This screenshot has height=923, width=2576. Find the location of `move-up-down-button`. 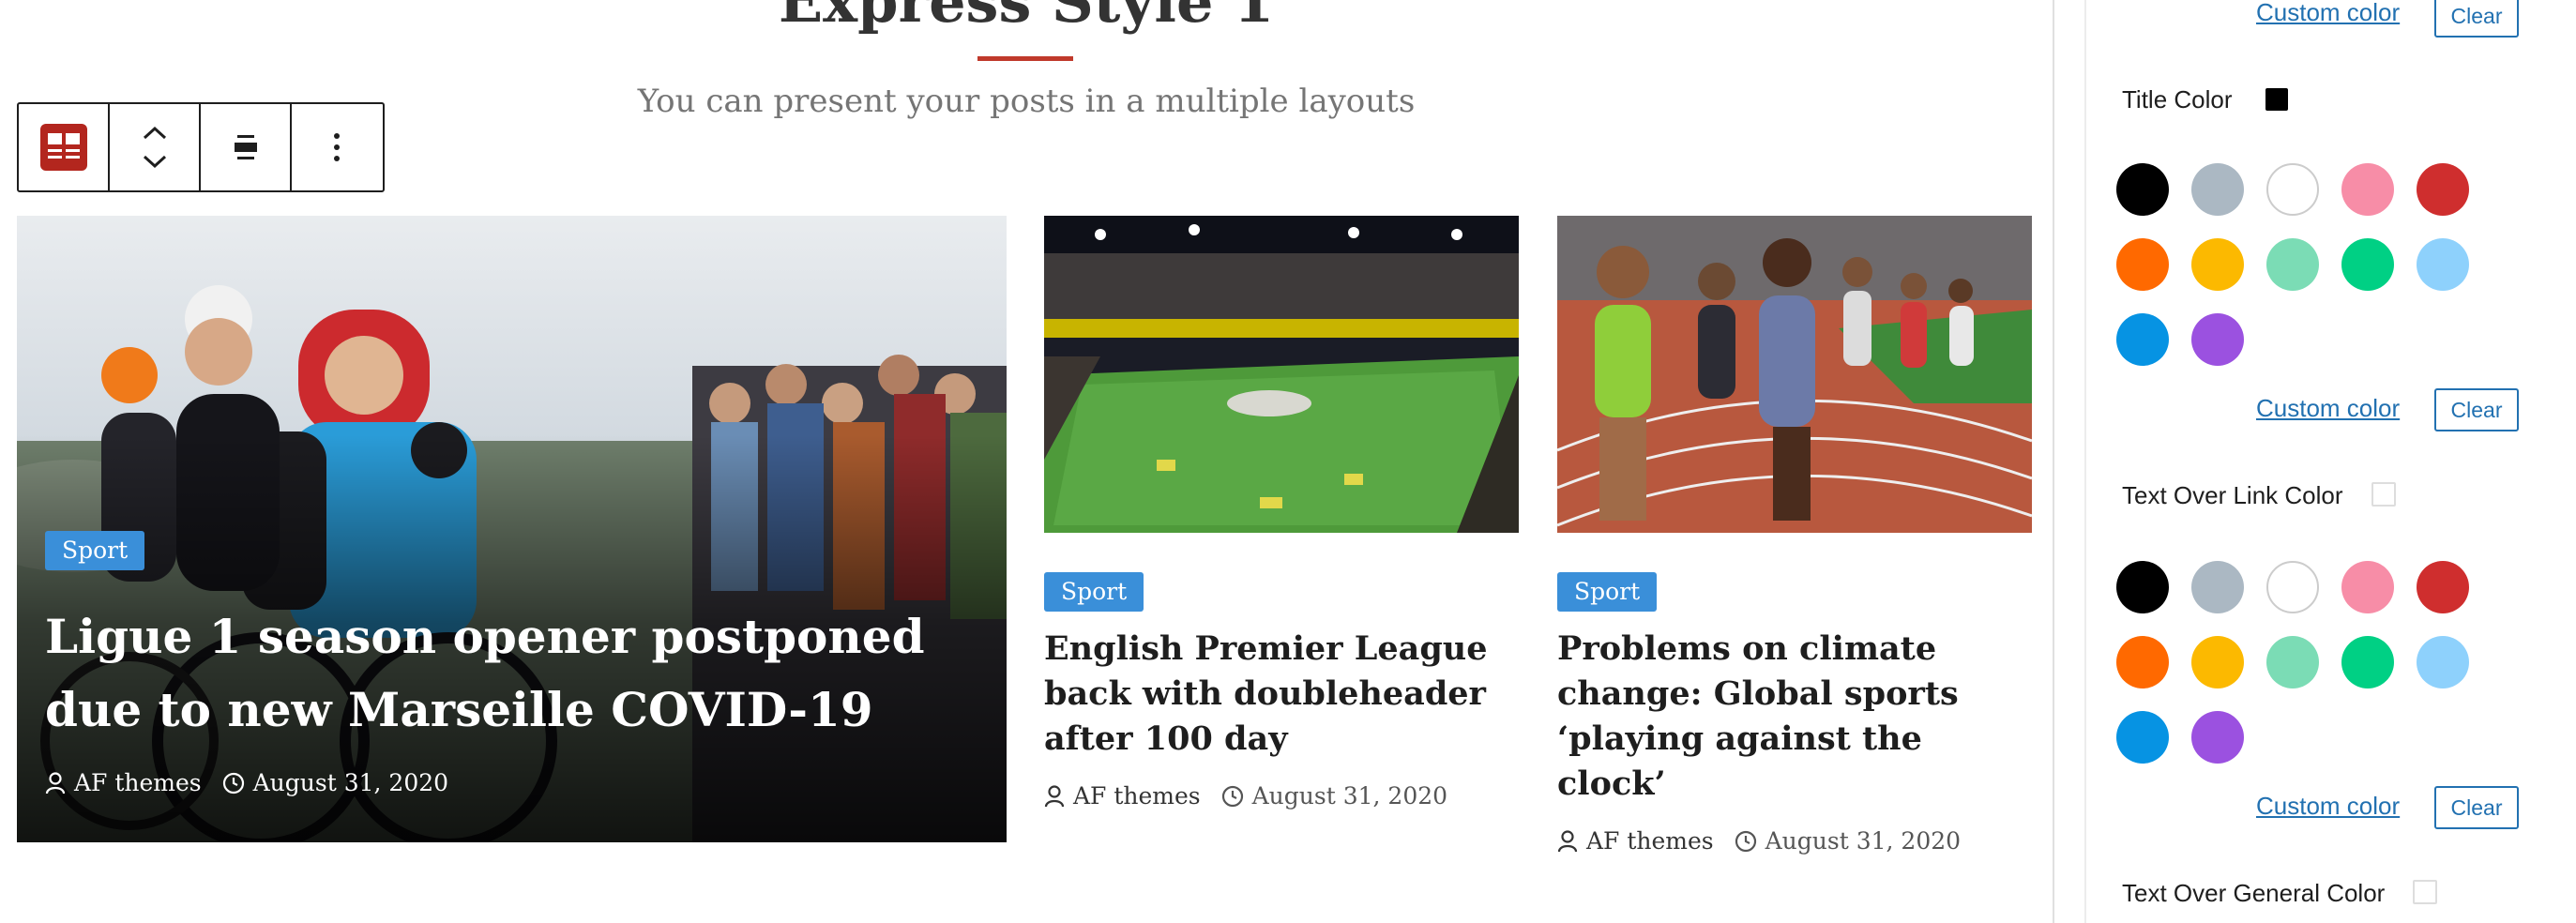

move-up-down-button is located at coordinates (156, 147).